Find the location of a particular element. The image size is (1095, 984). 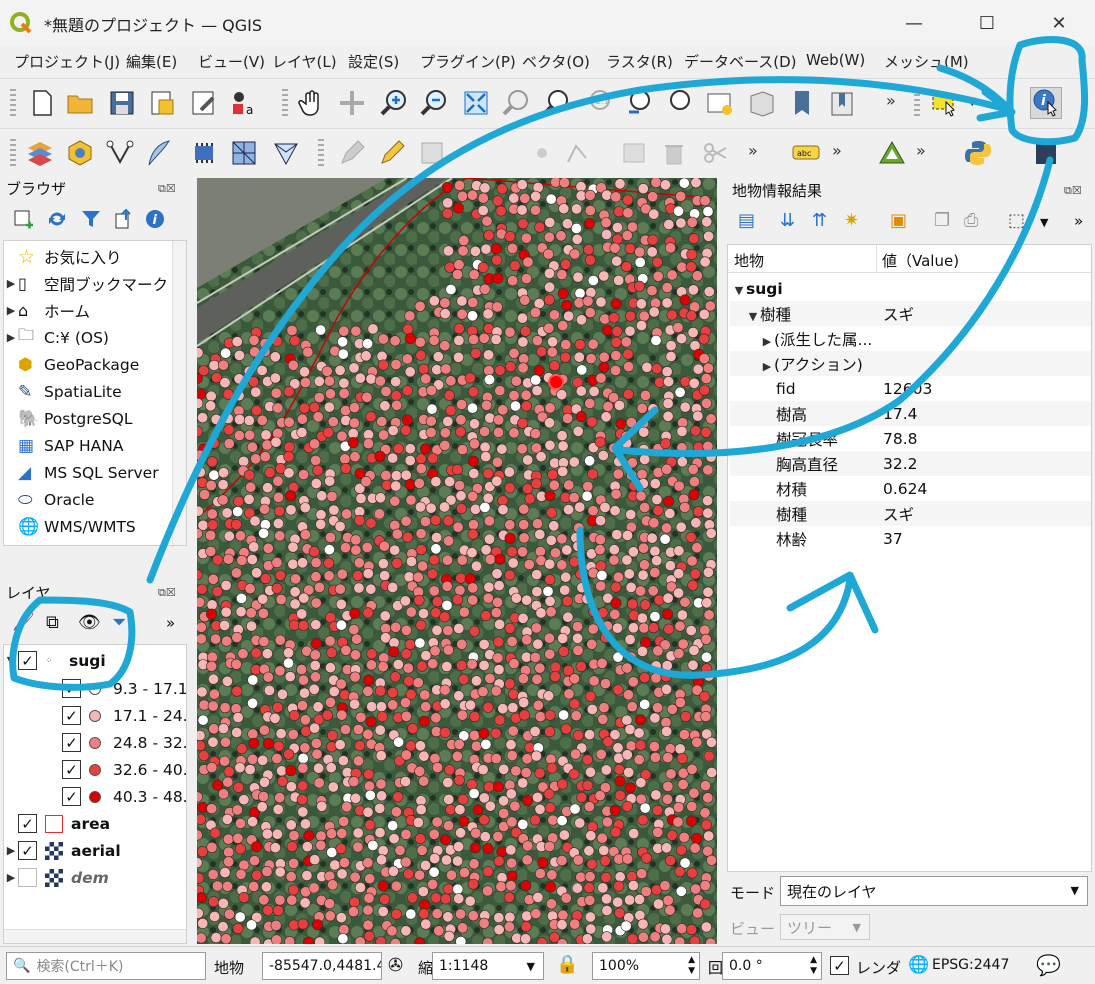

current-edits-button is located at coordinates (352, 153).